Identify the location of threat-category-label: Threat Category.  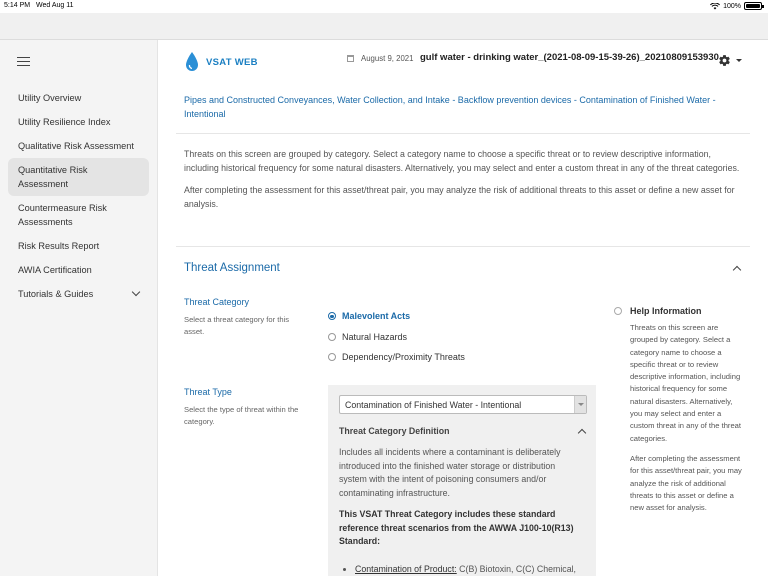
(217, 302).